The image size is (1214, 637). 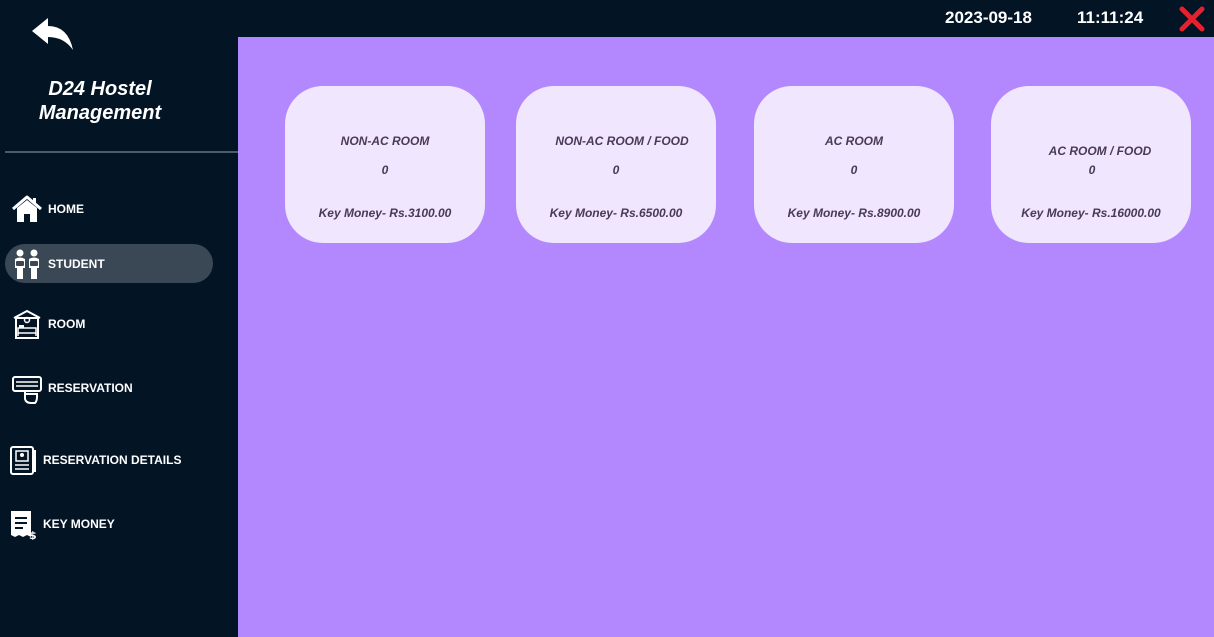 I want to click on students-icon, so click(x=27, y=264).